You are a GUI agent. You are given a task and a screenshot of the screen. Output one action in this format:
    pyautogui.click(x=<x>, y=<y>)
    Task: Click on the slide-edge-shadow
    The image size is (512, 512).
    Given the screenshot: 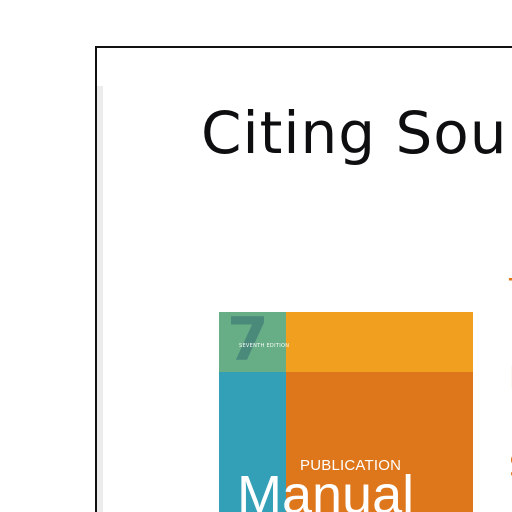 What is the action you would take?
    pyautogui.click(x=100, y=299)
    